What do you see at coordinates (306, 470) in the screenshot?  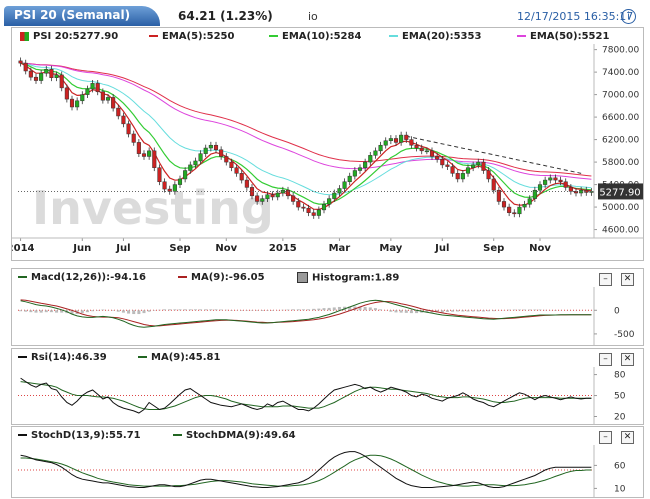 I see `stoch-ma-line` at bounding box center [306, 470].